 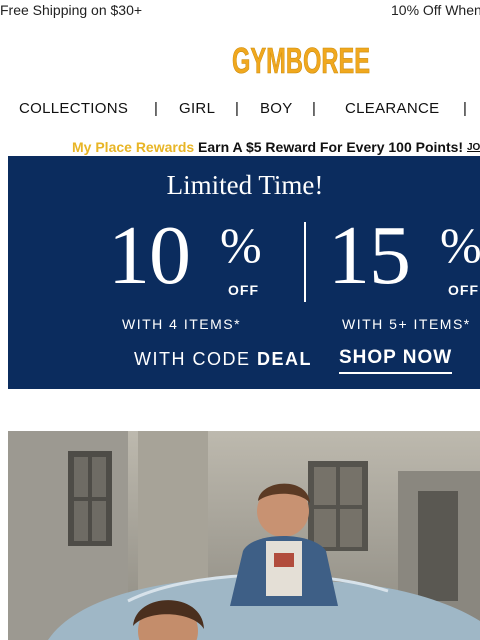 I want to click on offer-1-condition: WITH 4 ITEMS*, so click(x=182, y=324).